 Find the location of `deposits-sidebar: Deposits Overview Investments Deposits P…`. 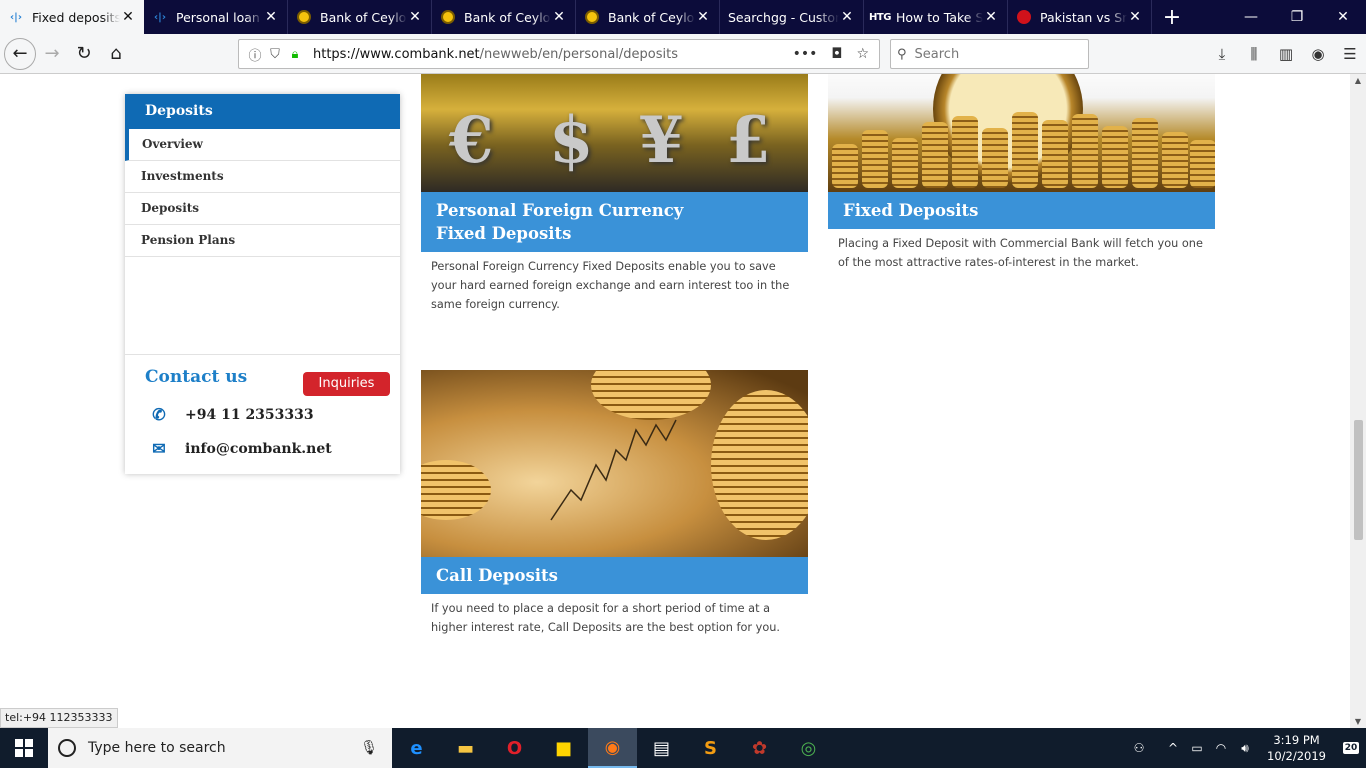

deposits-sidebar: Deposits Overview Investments Deposits P… is located at coordinates (262, 284).